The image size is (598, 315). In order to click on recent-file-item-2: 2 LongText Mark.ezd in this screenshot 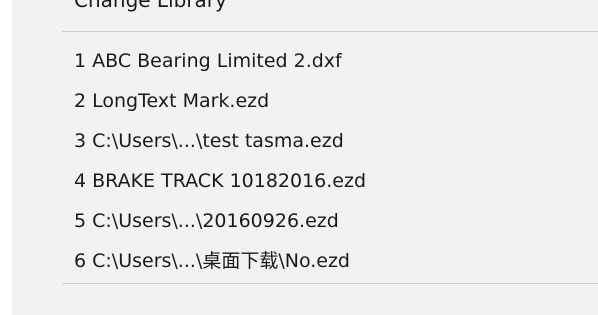, I will do `click(305, 101)`.